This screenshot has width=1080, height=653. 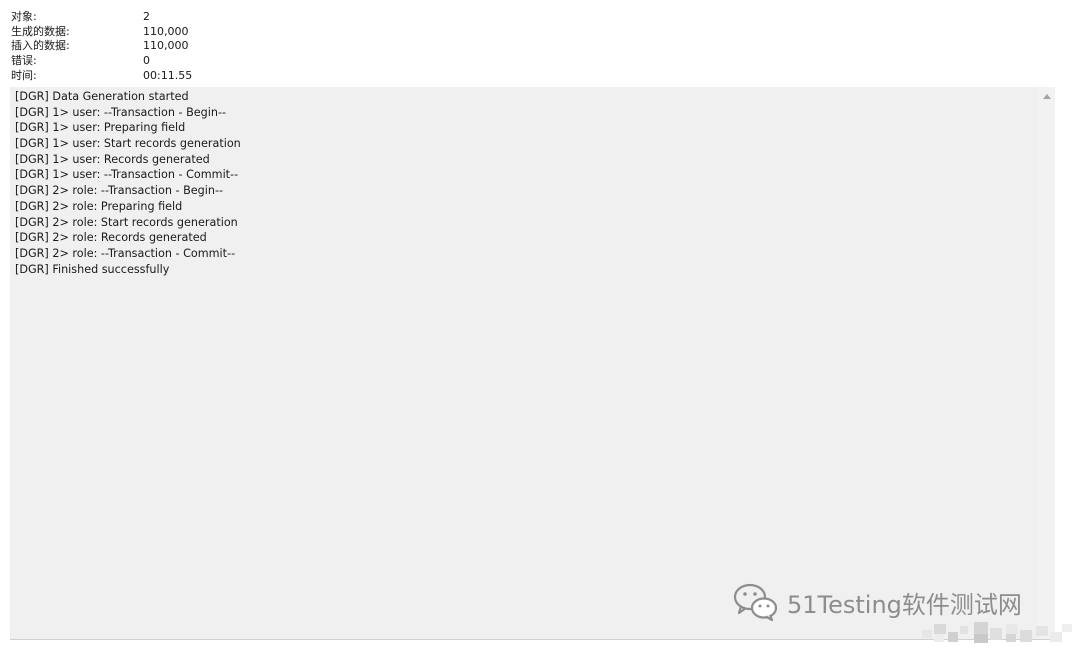 What do you see at coordinates (125, 253) in the screenshot?
I see `log-line: [DGR] 2> role: --Transaction - Commit--` at bounding box center [125, 253].